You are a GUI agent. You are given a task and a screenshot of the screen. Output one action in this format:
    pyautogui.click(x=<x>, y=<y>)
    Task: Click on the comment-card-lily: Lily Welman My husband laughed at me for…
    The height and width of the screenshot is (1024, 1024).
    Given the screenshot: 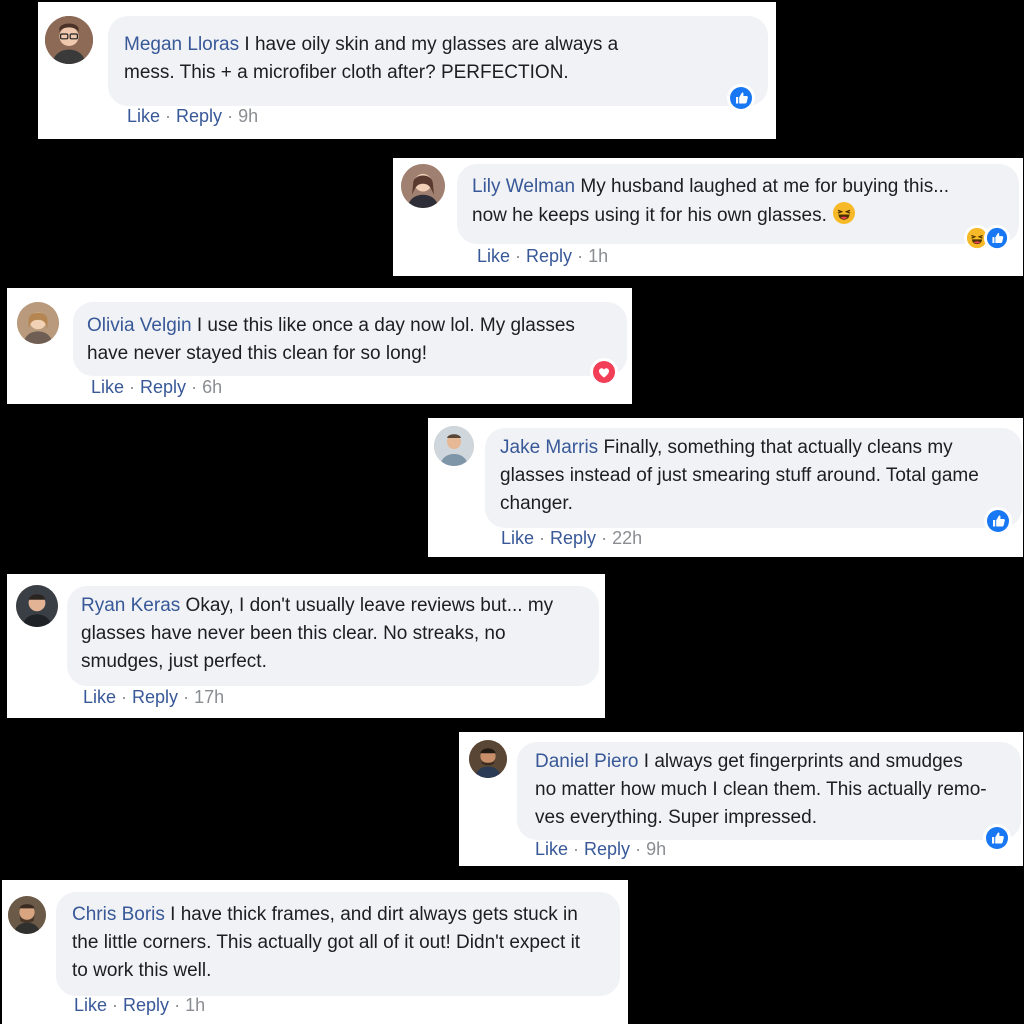 What is the action you would take?
    pyautogui.click(x=708, y=217)
    